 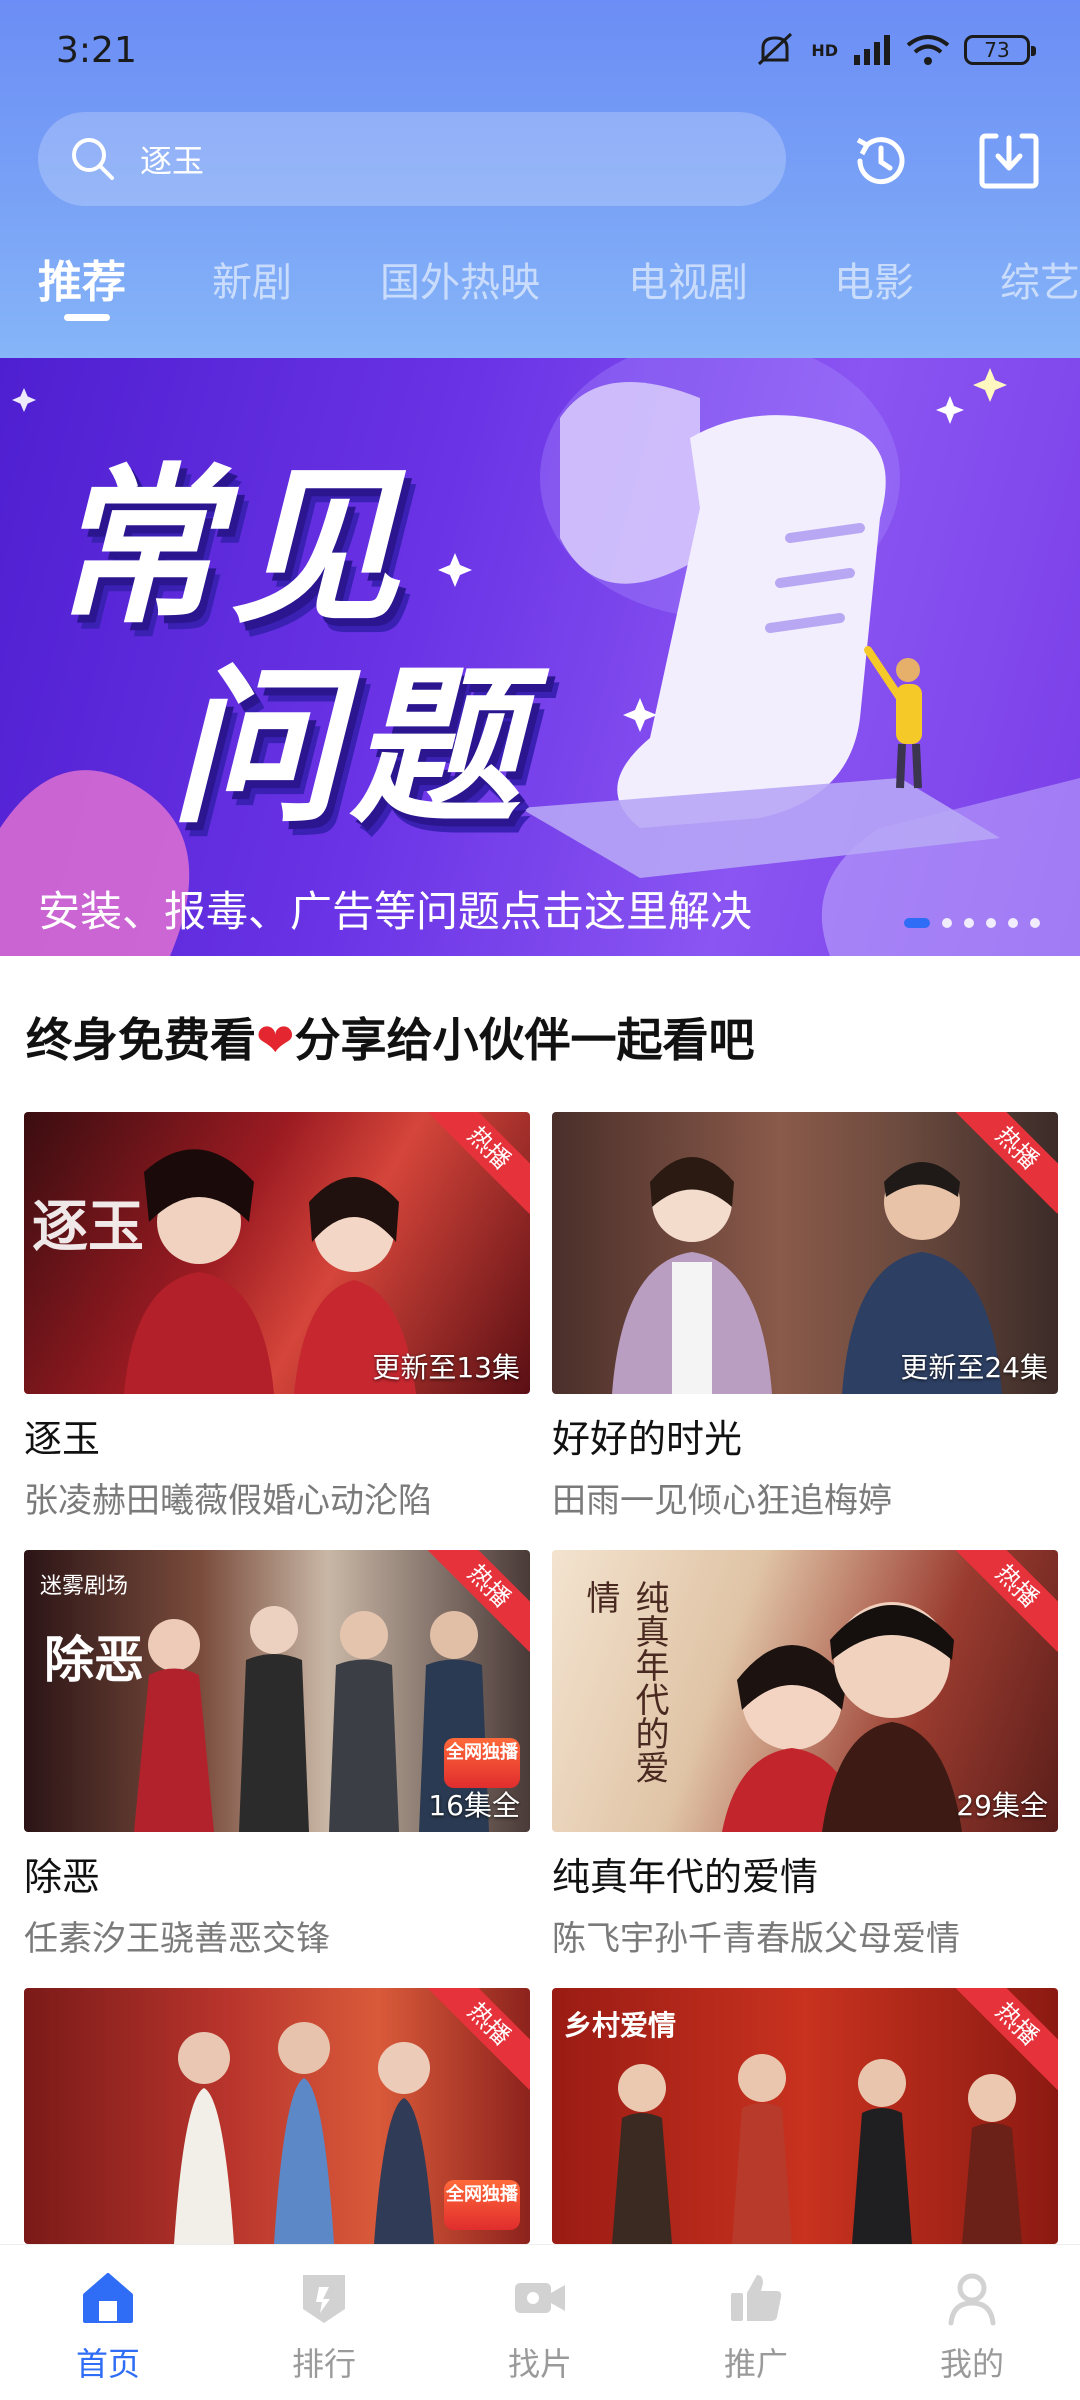 I want to click on header: 3:21 HD 73 逐玉 推荐 新剧 国外热映 电视剧 电影 综艺, so click(x=540, y=179).